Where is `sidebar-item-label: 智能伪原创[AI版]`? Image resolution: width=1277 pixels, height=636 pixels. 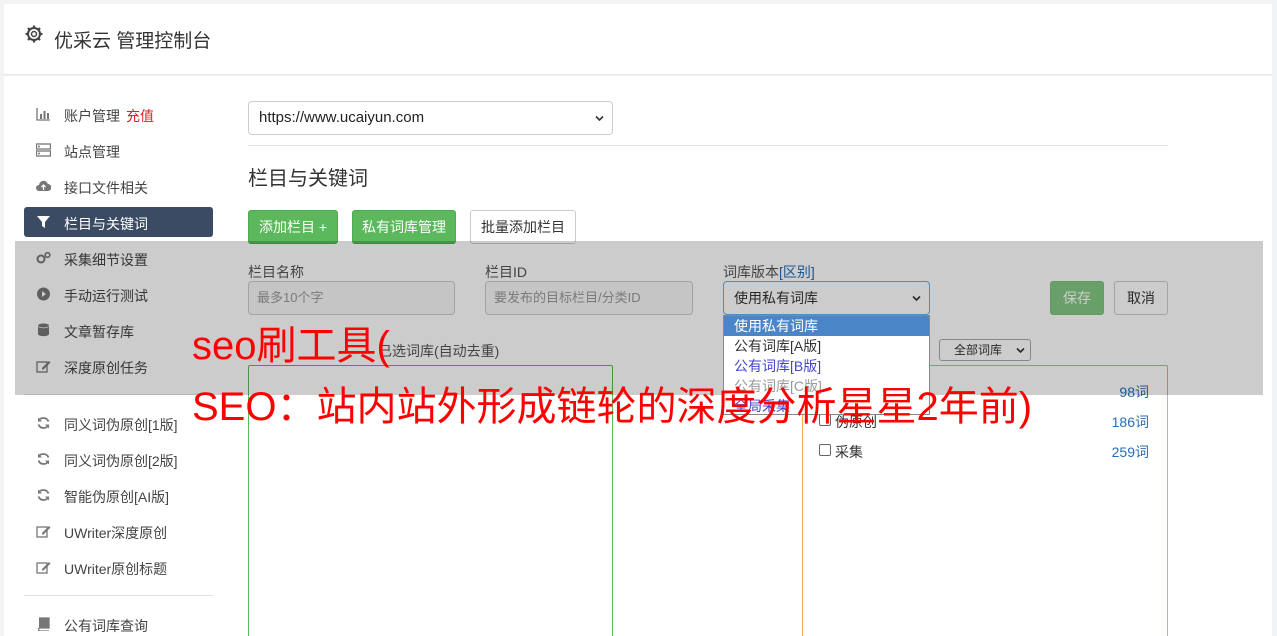 sidebar-item-label: 智能伪原创[AI版] is located at coordinates (117, 497).